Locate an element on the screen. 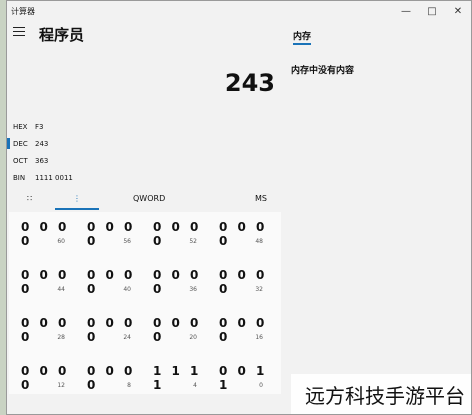 Image resolution: width=472 pixels, height=415 pixels. bit-position-label: 4 is located at coordinates (195, 385).